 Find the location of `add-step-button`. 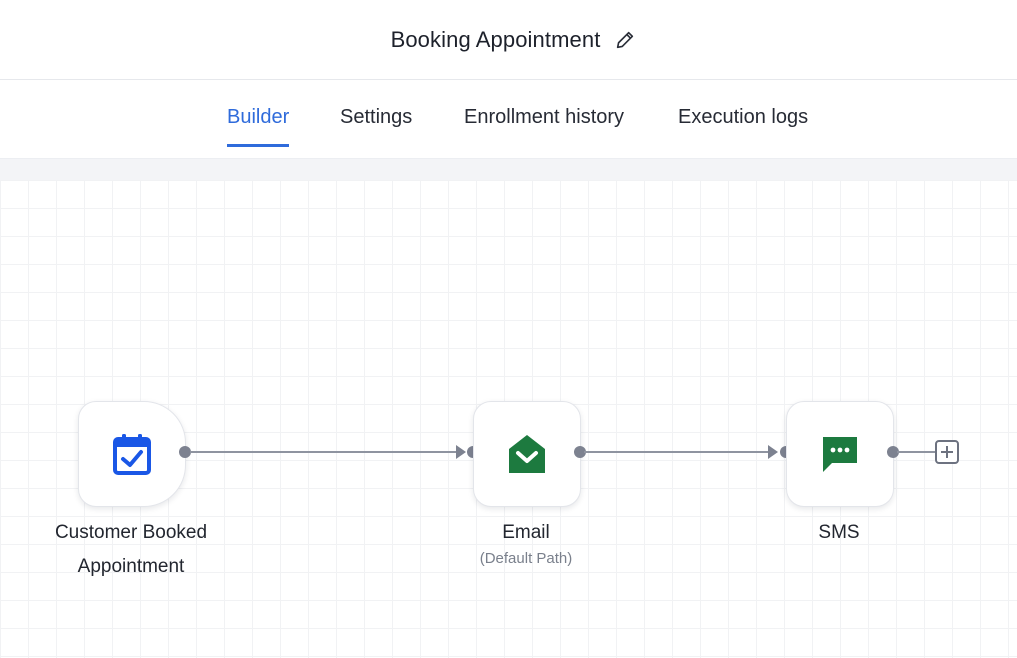

add-step-button is located at coordinates (947, 452).